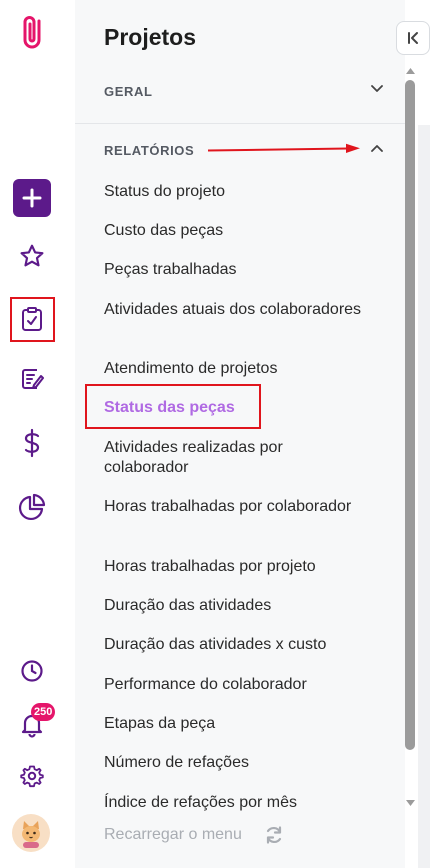  I want to click on star-icon, so click(32, 255).